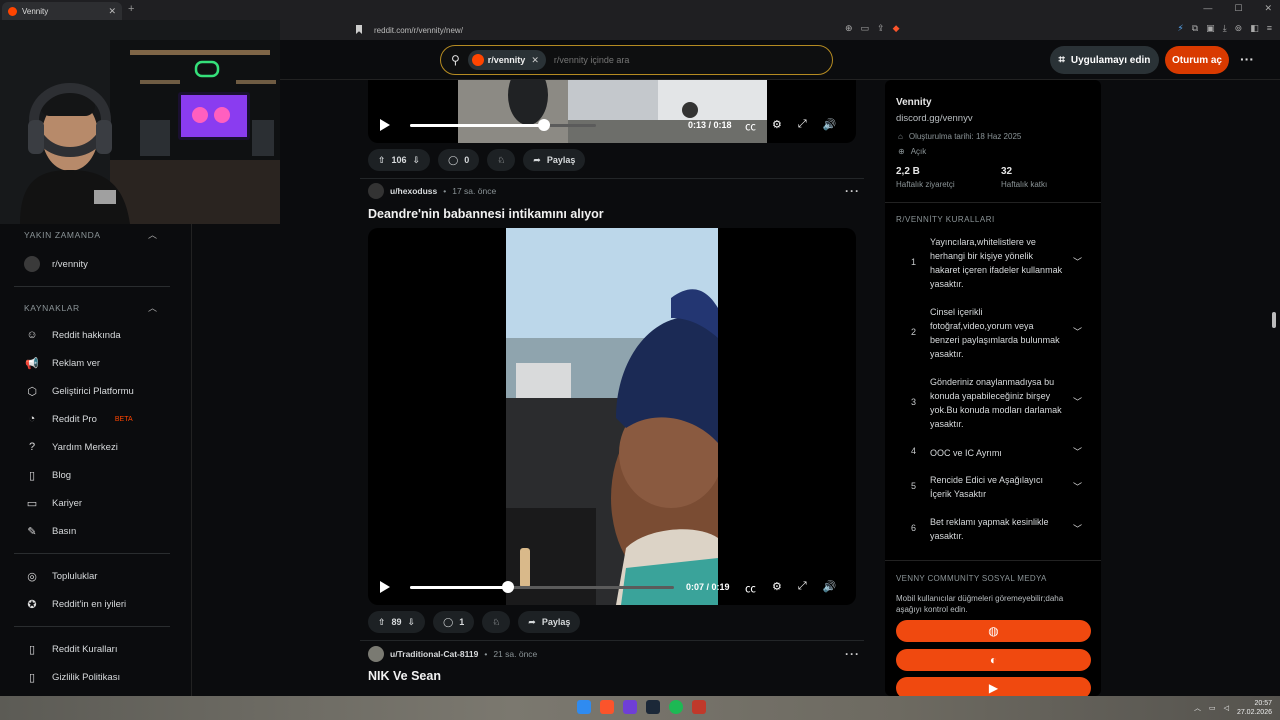 Image resolution: width=1280 pixels, height=720 pixels. What do you see at coordinates (676, 707) in the screenshot?
I see `spotify-icon` at bounding box center [676, 707].